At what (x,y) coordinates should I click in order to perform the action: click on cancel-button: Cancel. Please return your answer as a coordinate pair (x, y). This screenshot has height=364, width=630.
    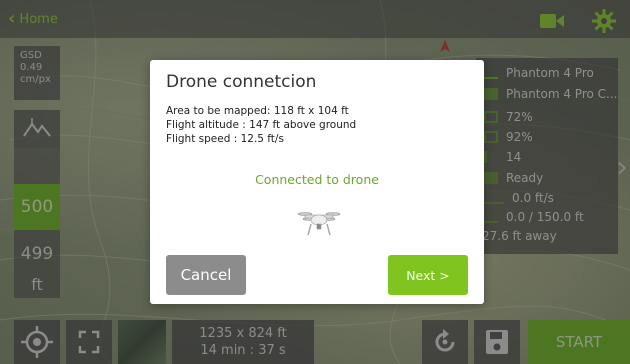
    Looking at the image, I should click on (206, 275).